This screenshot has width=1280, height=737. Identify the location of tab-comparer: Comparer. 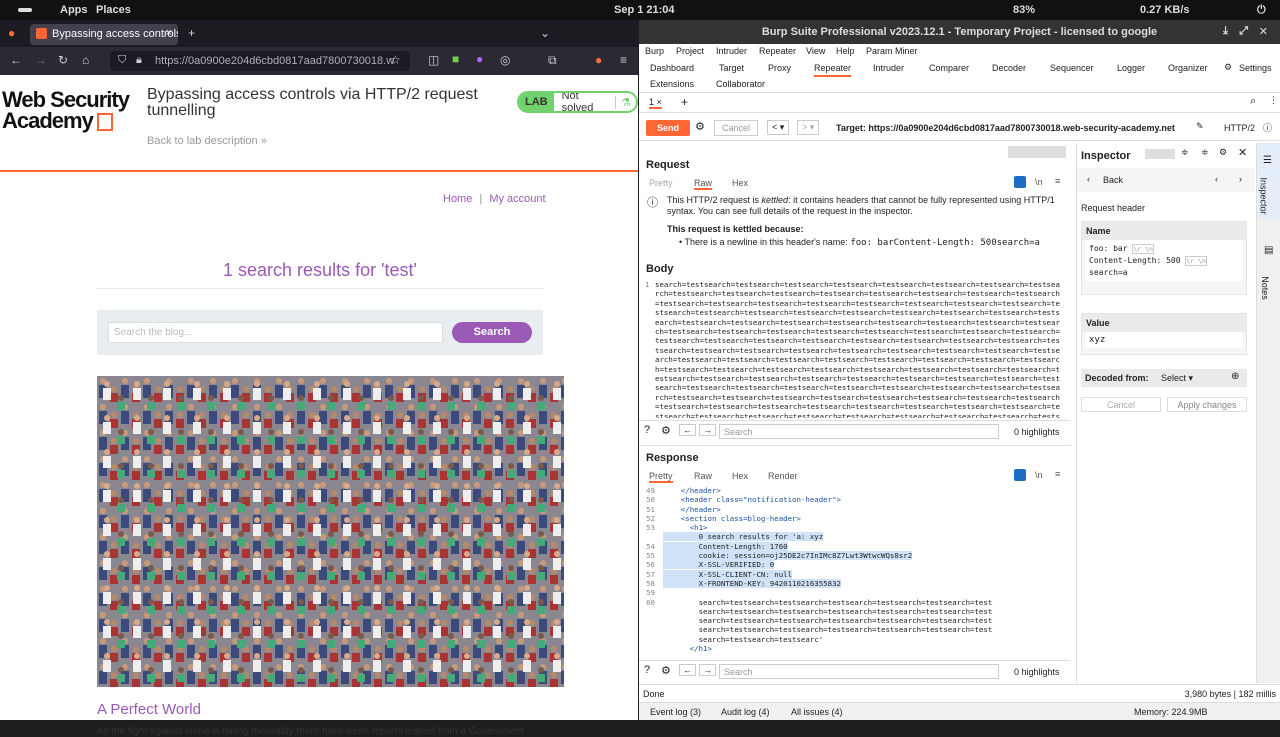
(949, 68).